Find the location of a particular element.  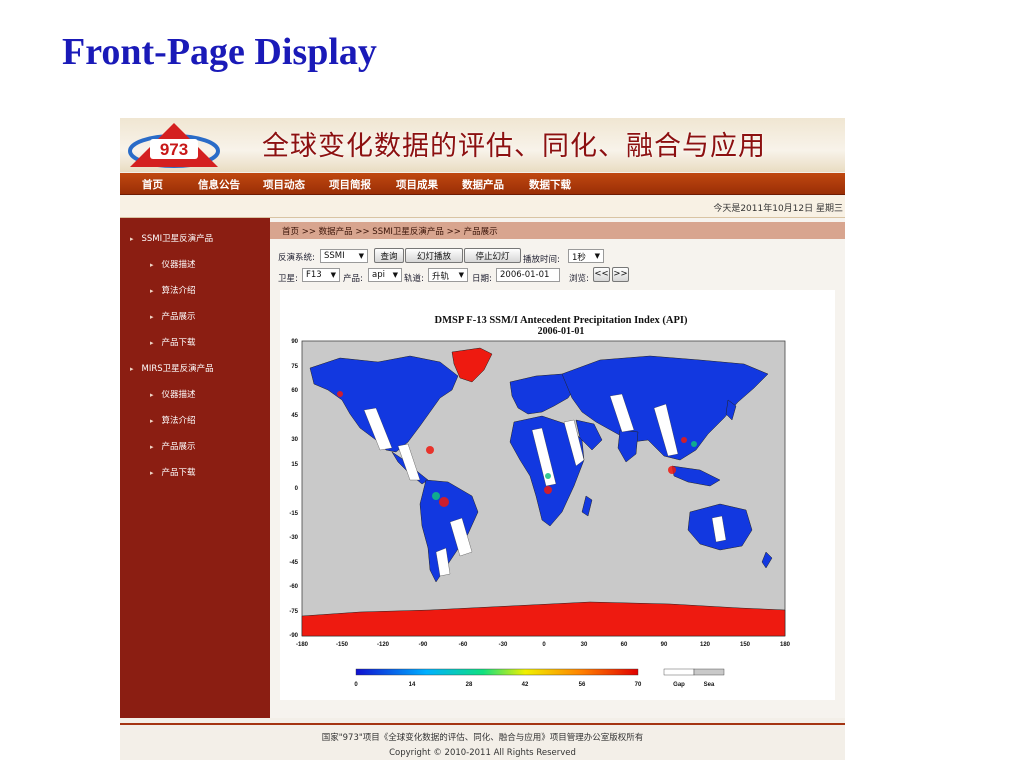

973-logo: 973 is located at coordinates (174, 145).